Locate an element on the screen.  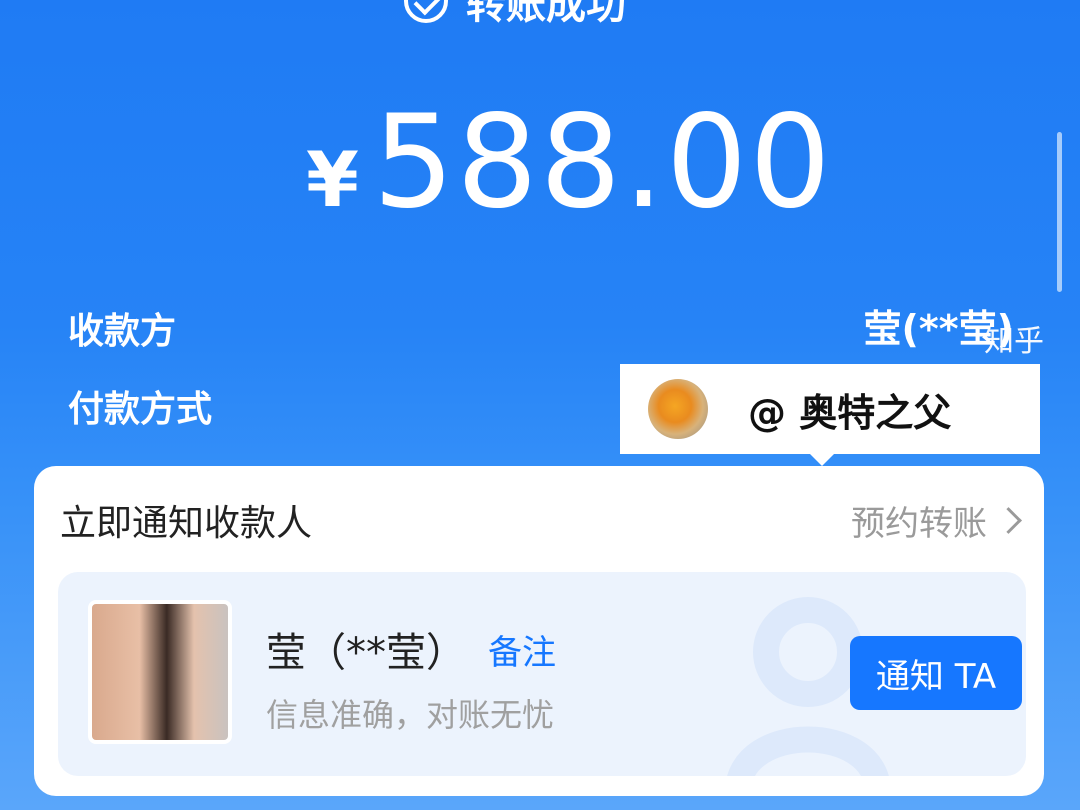
tooltip-text: @ 奥特之父 is located at coordinates (850, 412).